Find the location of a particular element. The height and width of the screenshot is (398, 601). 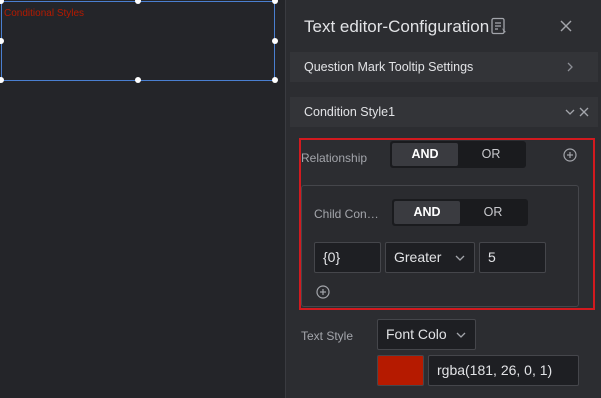

widget-text: Conditional Styles is located at coordinates (44, 13).